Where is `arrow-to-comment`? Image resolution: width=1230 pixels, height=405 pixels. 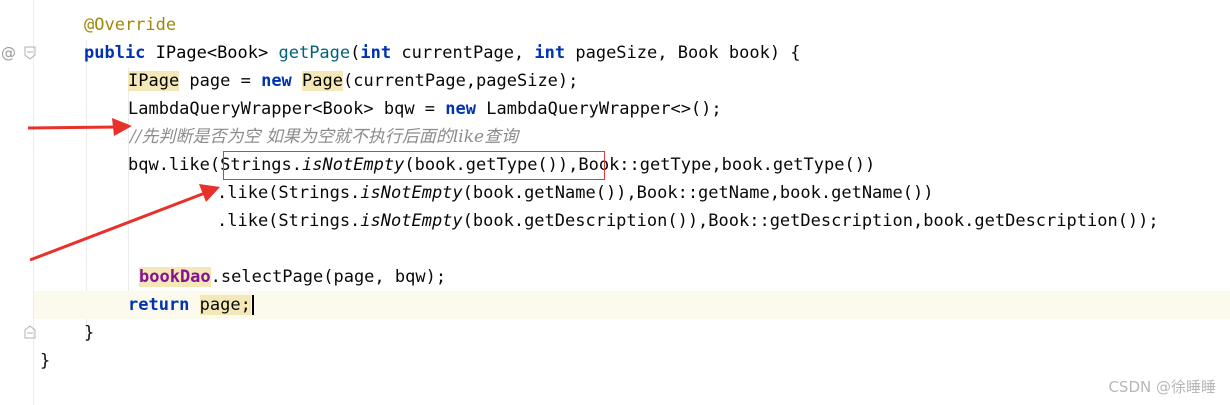
arrow-to-comment is located at coordinates (79, 127).